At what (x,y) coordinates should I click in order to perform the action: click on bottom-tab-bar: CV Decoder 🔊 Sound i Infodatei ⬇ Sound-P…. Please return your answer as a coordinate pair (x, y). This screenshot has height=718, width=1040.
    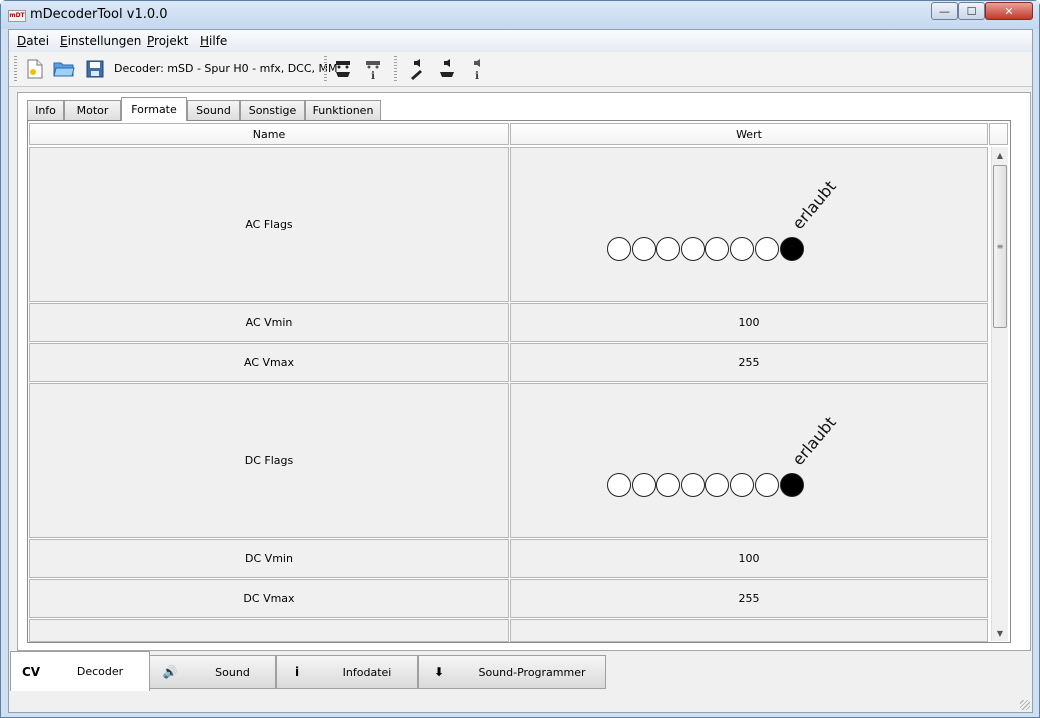
    Looking at the image, I should click on (520, 671).